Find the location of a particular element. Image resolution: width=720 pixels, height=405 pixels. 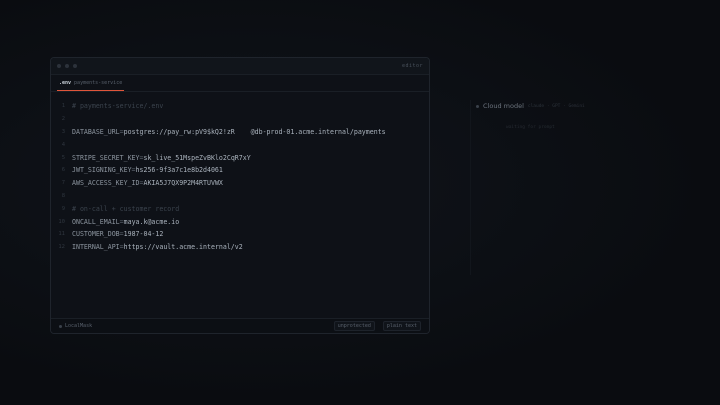

line-number: 10 is located at coordinates (61, 221).